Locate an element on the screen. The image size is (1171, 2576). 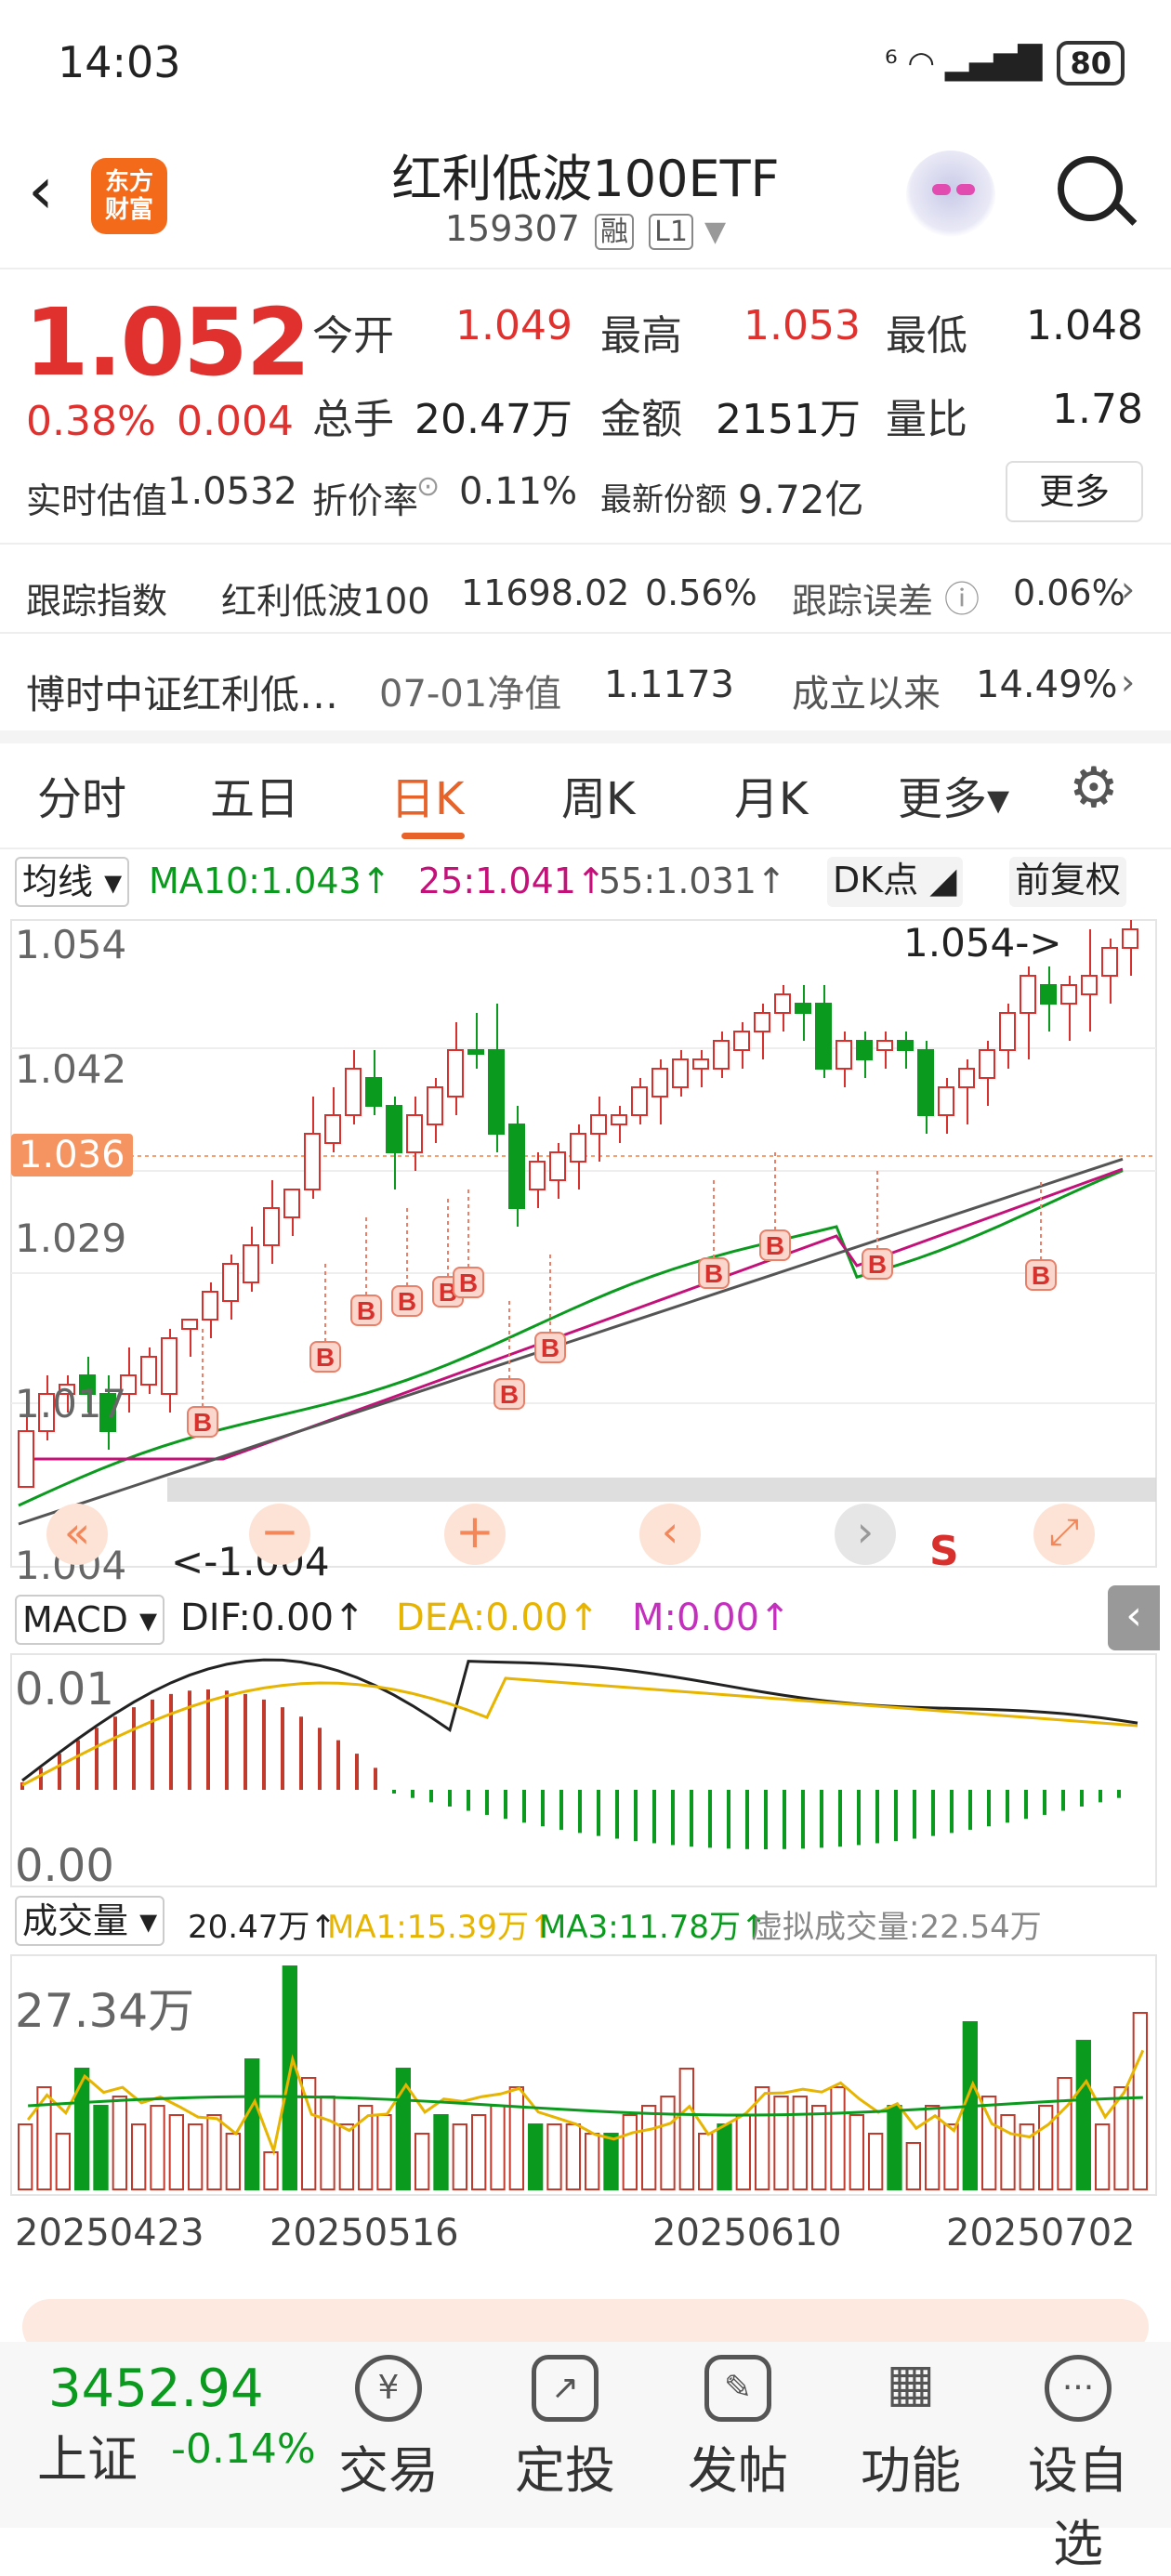
fast-back-icon: « is located at coordinates (77, 1534).